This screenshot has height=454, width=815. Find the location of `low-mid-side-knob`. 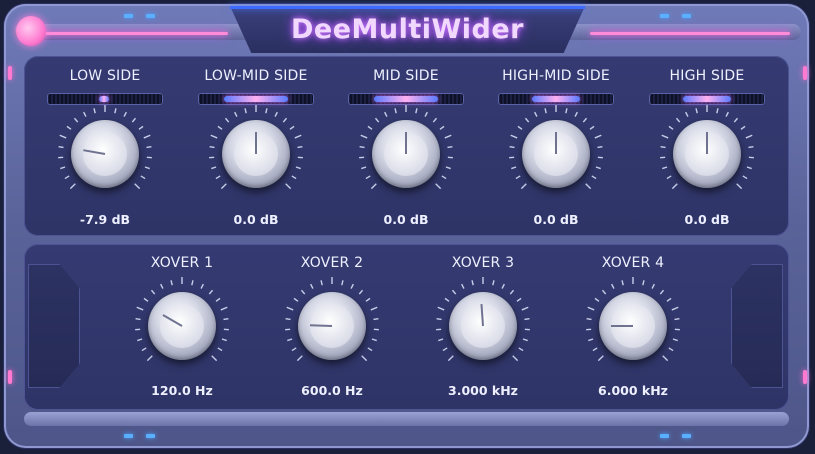

low-mid-side-knob is located at coordinates (256, 154).